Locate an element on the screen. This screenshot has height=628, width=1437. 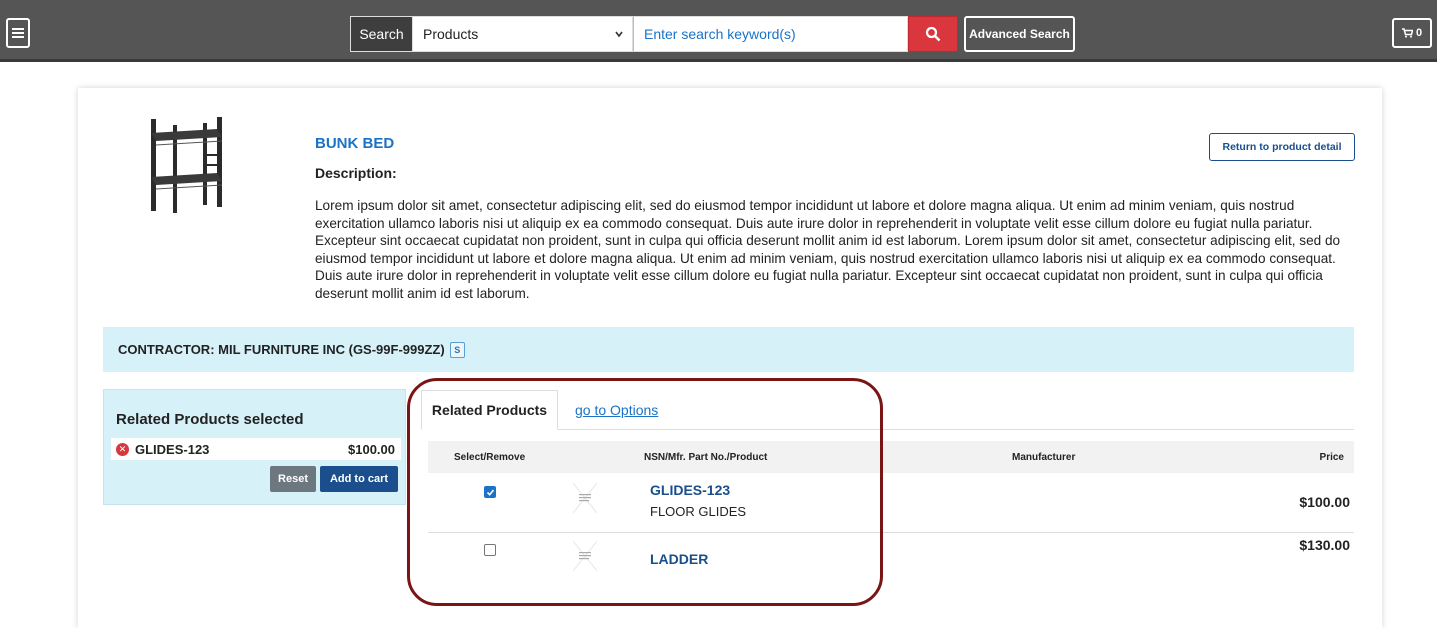
tab-go-to-options: go to Options is located at coordinates (616, 410).